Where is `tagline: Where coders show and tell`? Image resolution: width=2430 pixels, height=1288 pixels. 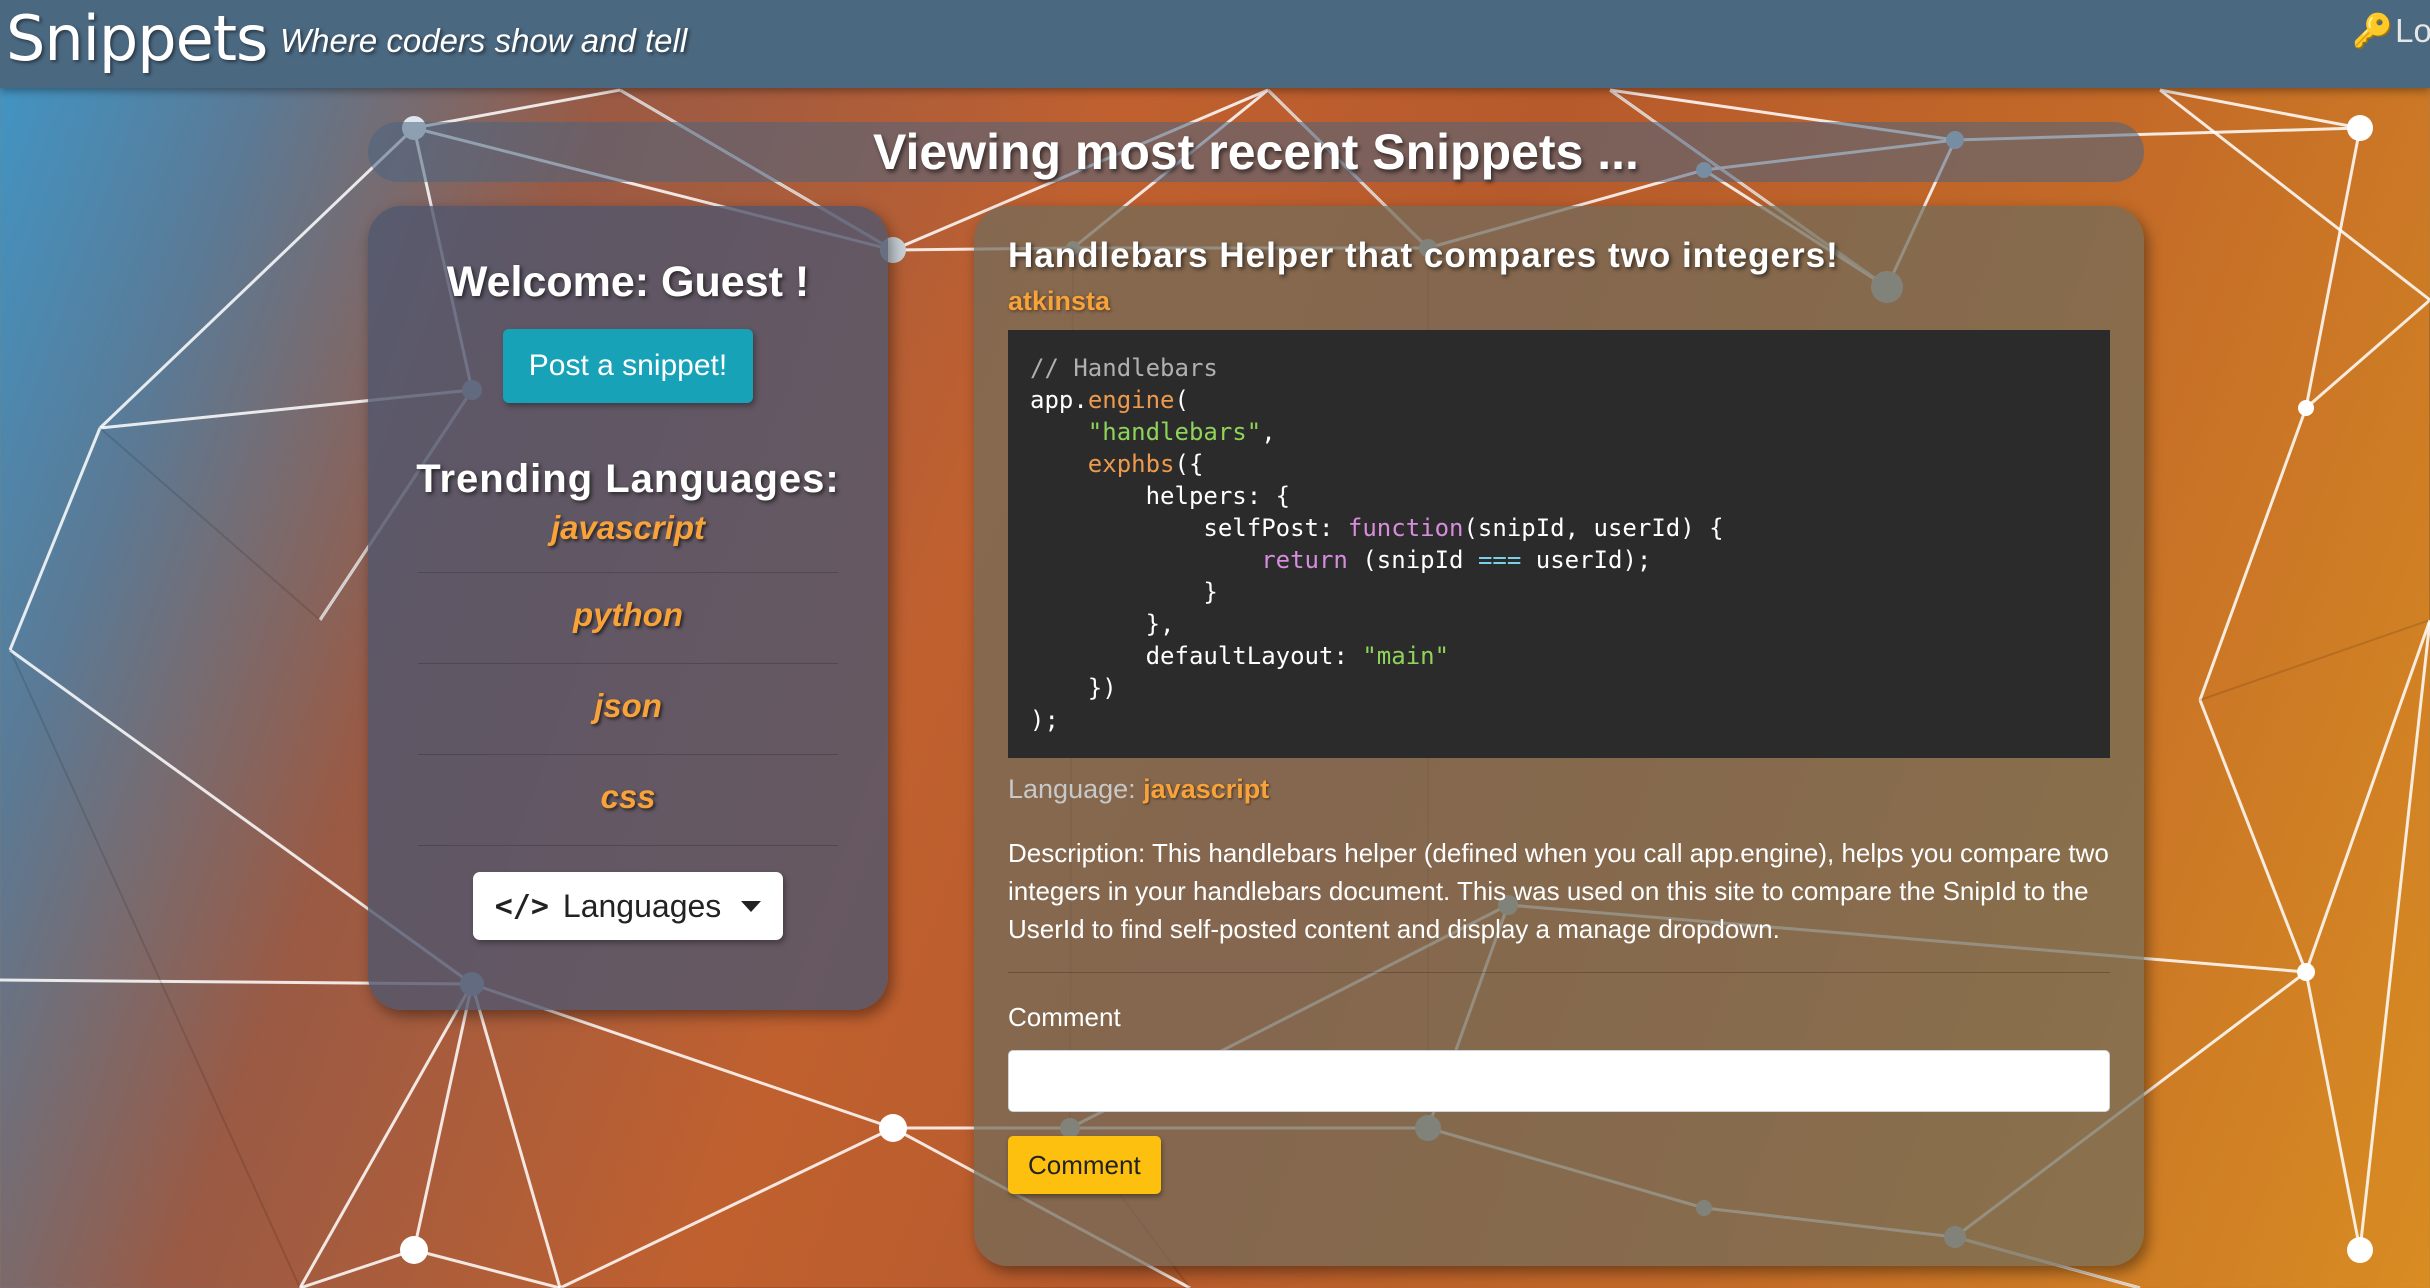 tagline: Where coders show and tell is located at coordinates (484, 40).